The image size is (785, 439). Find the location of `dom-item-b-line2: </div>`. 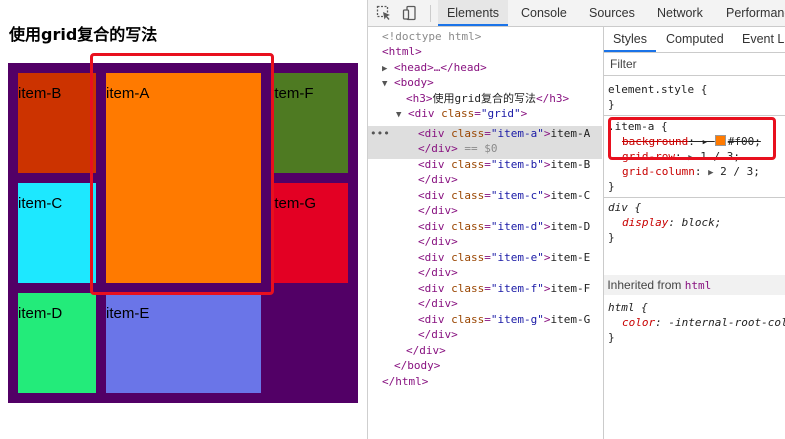

dom-item-b-line2: </div> is located at coordinates (510, 179).